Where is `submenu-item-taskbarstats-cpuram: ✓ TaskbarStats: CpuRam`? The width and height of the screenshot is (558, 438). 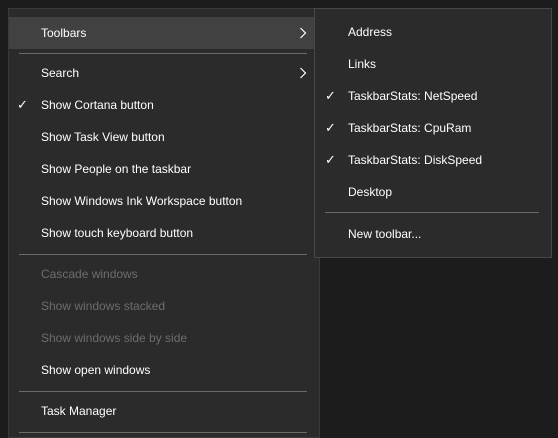 submenu-item-taskbarstats-cpuram: ✓ TaskbarStats: CpuRam is located at coordinates (433, 128).